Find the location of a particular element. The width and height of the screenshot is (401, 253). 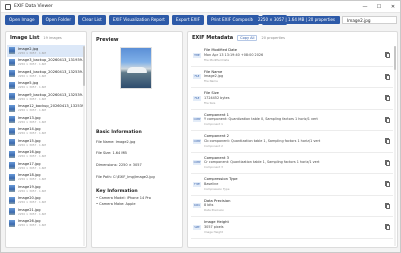

exif-tag-badge: DATA is located at coordinates (197, 206).